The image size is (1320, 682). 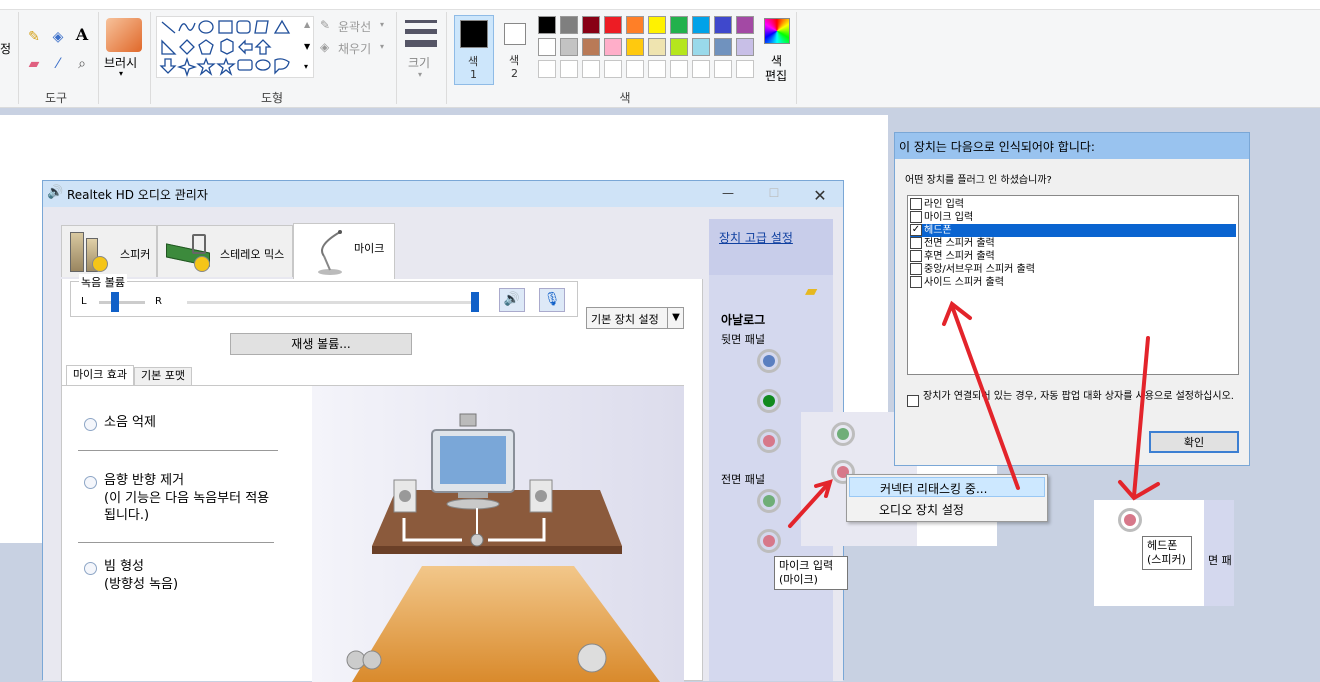 I want to click on realtek-title-bar: 🔊 Realtek HD 오디오 관리자 — ☐ ✕, so click(x=443, y=194).